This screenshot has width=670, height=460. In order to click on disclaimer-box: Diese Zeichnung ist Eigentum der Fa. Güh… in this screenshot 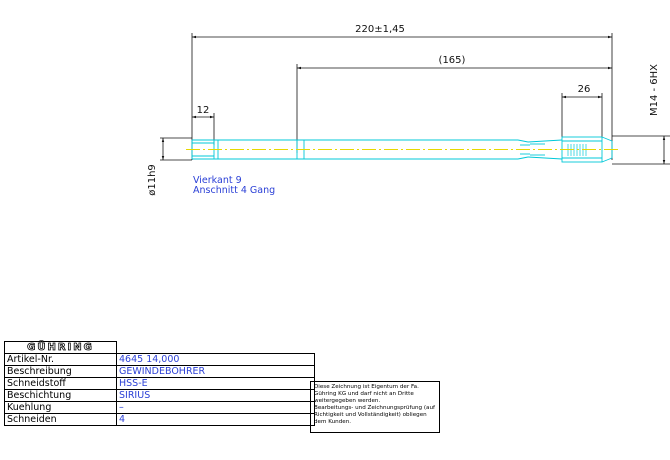, I will do `click(375, 407)`.